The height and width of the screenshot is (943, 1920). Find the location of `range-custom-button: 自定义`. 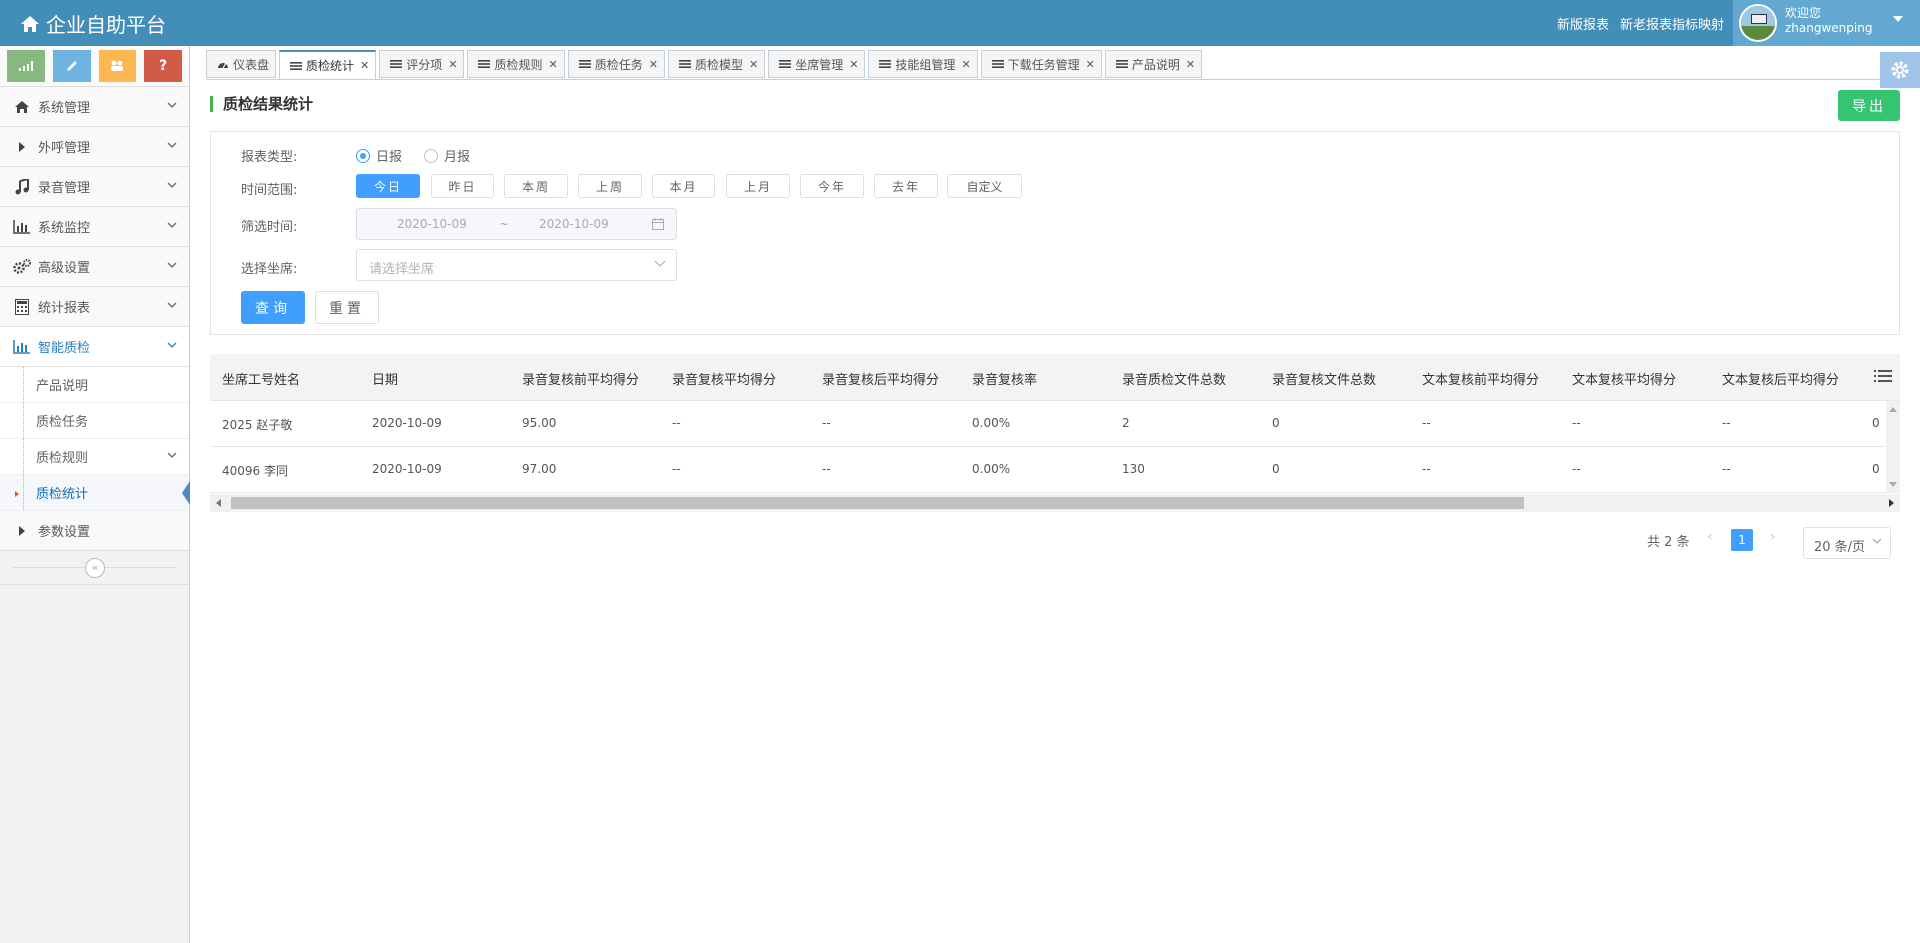

range-custom-button: 自定义 is located at coordinates (984, 186).